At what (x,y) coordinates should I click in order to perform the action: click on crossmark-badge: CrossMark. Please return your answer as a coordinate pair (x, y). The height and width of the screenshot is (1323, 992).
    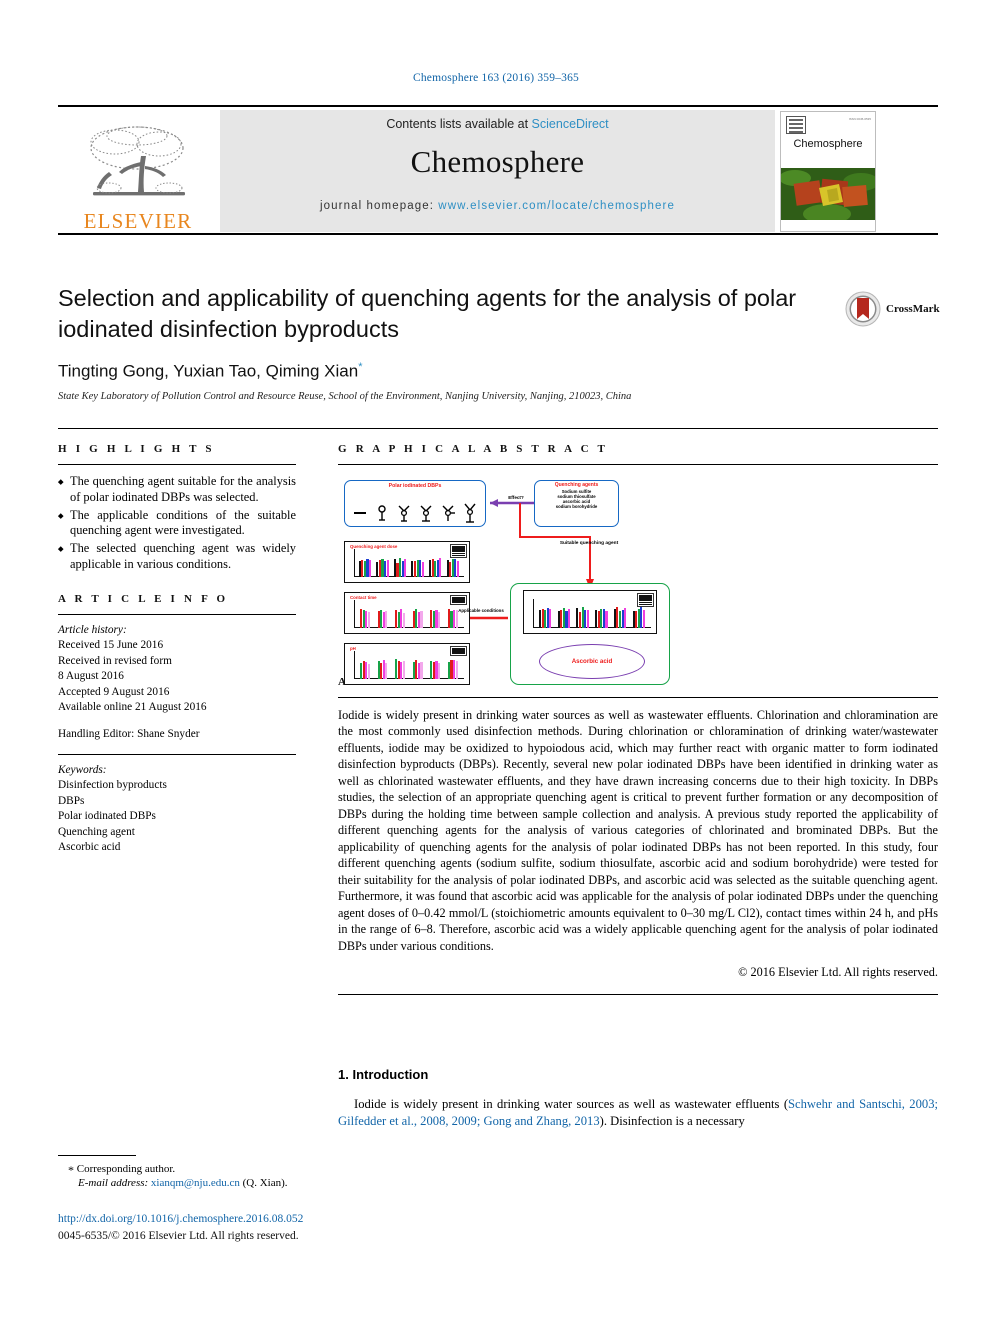
    Looking at the image, I should click on (892, 309).